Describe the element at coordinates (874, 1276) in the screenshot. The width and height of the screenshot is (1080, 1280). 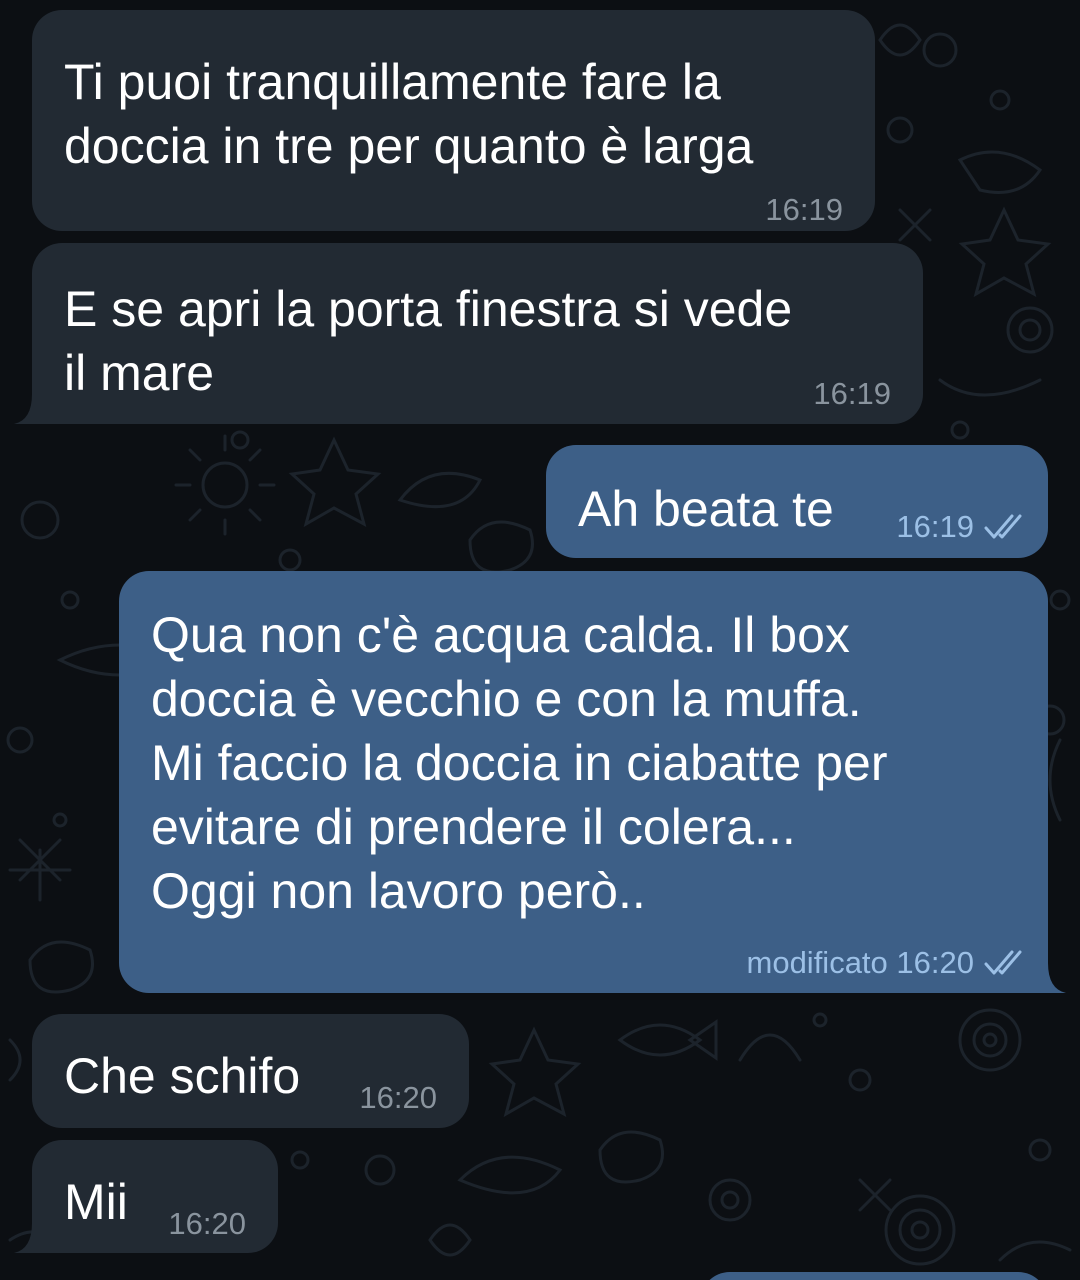
I see `message-bubble-outgoing-partial` at that location.